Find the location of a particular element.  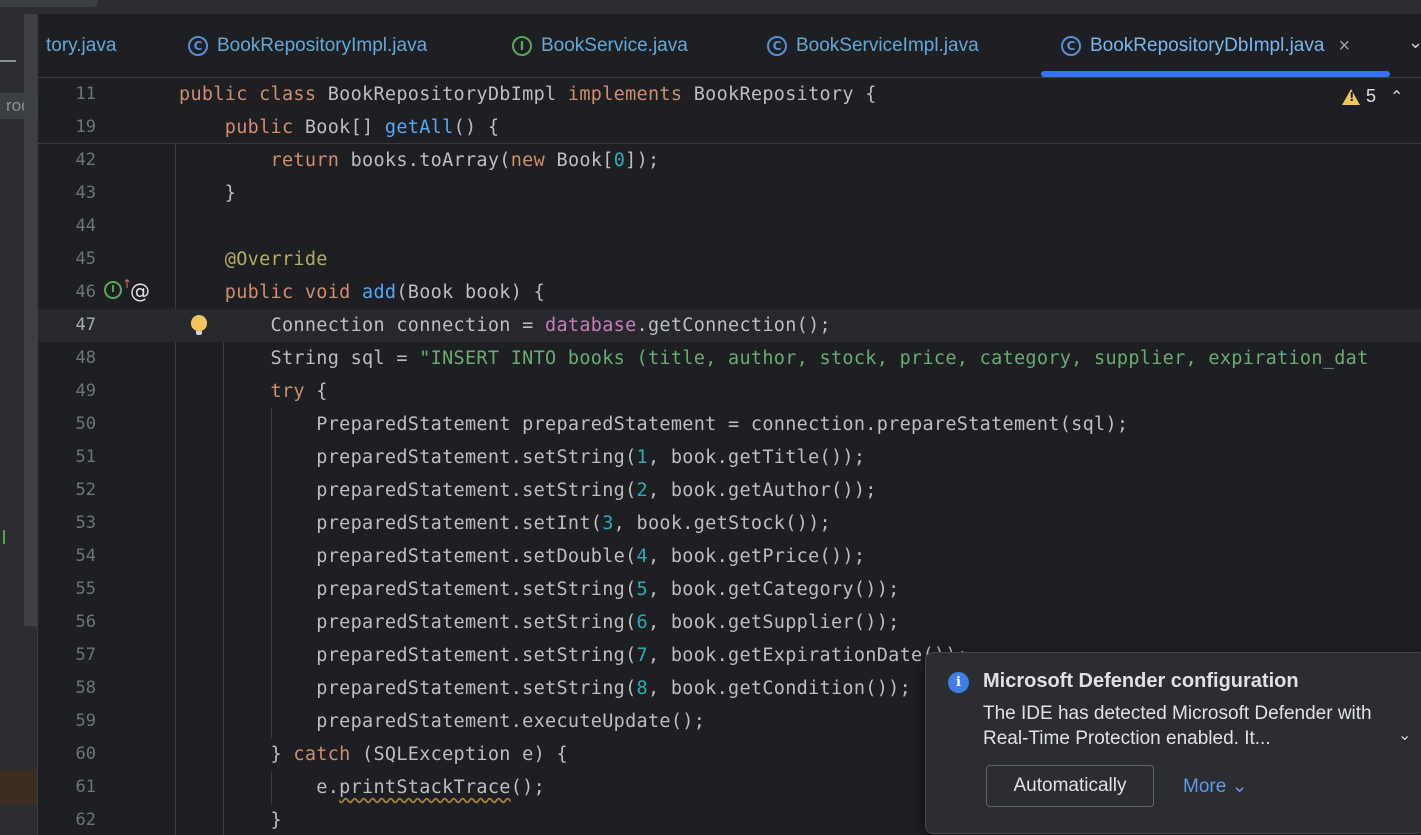

inspection-widget: 5 ⌃ is located at coordinates (1372, 96).